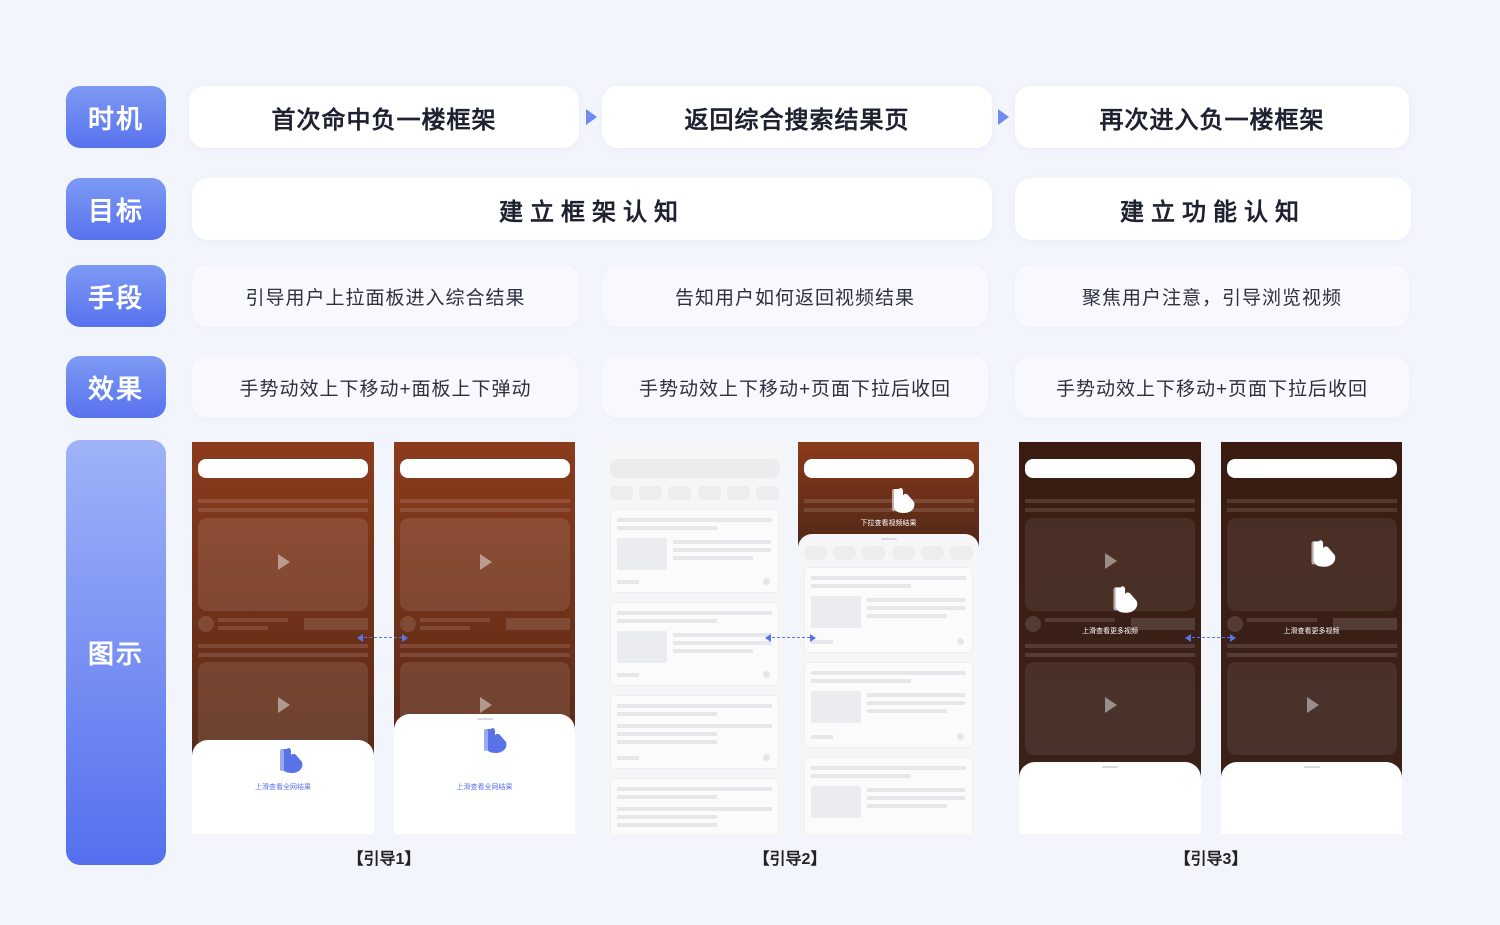 This screenshot has height=925, width=1500. I want to click on row-label-effect: 效果, so click(116, 387).